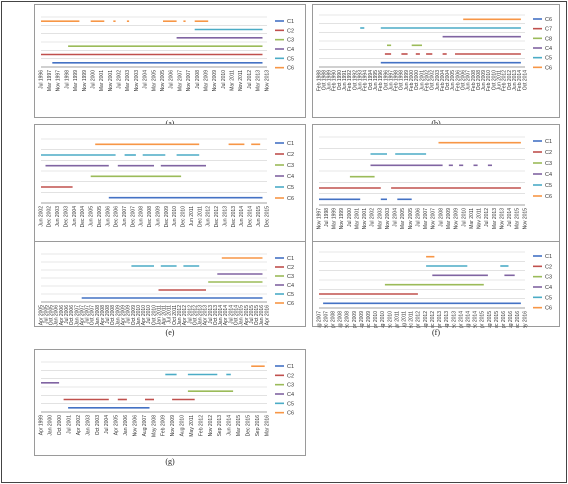 The width and height of the screenshot is (568, 484). What do you see at coordinates (211, 426) in the screenshot?
I see `x-tick-label: Nov 2012` at bounding box center [211, 426].